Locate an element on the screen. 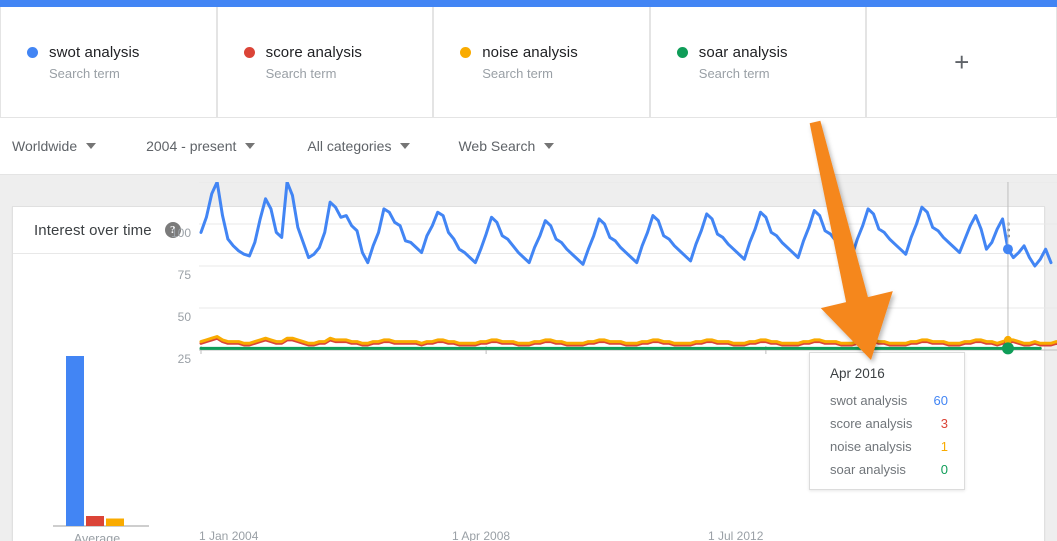  filter-time-range: 2004 - present is located at coordinates (201, 146).